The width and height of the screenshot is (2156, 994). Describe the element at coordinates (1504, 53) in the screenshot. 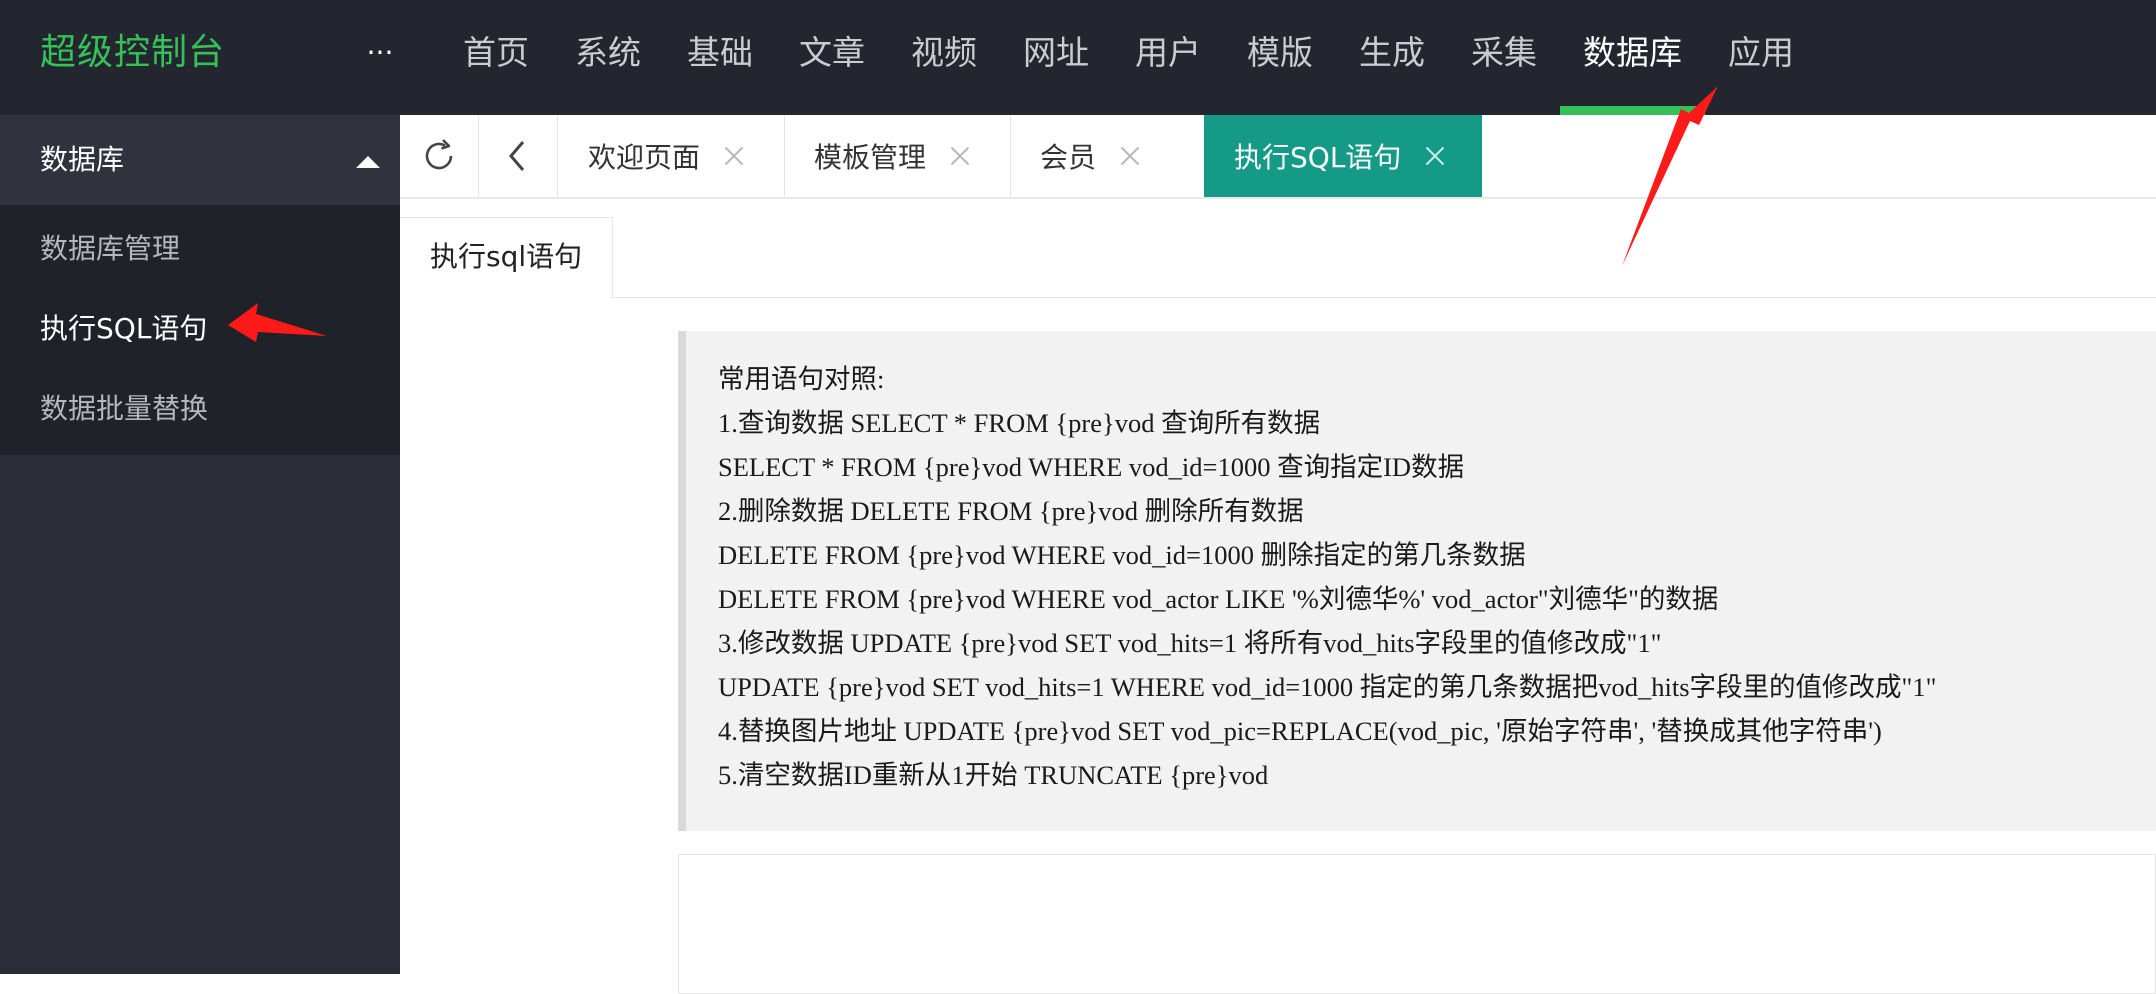

I see `top-nav-item-collect: 采集` at that location.